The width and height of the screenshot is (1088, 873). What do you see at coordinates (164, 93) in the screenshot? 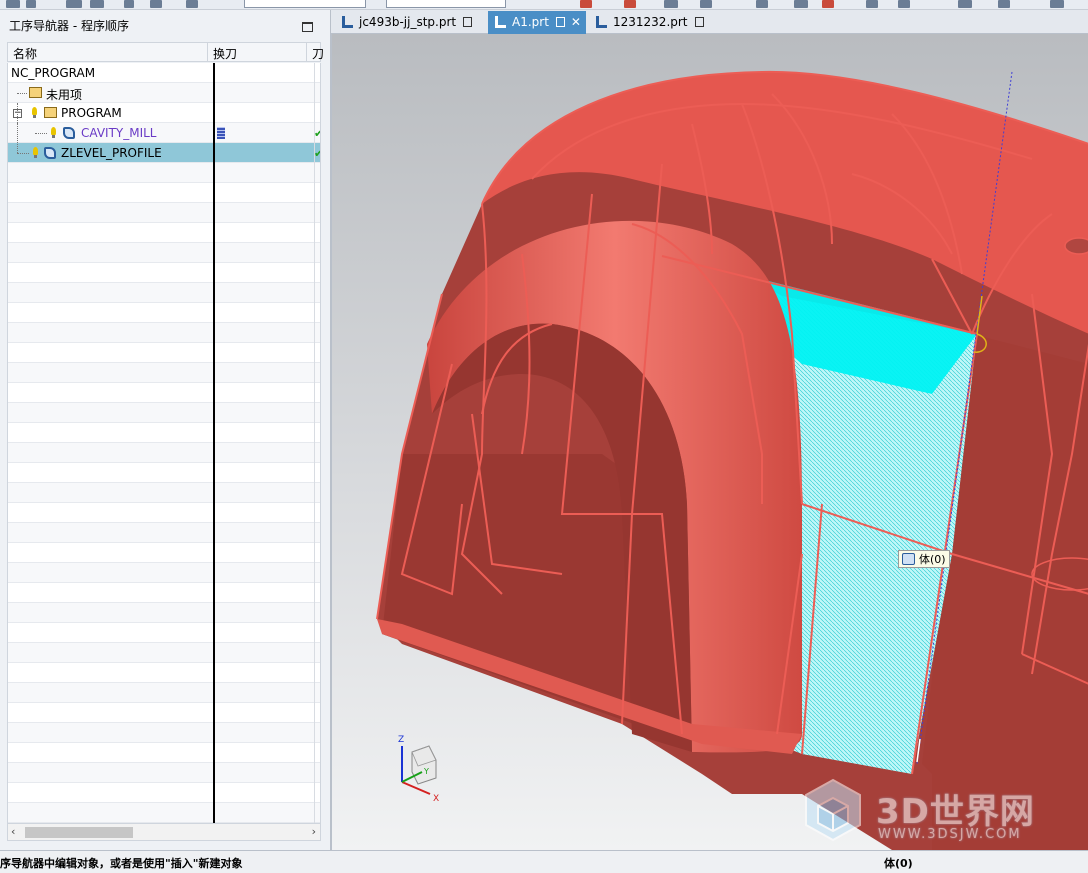
I see `tree-row-unused-items: 未用项` at bounding box center [164, 93].